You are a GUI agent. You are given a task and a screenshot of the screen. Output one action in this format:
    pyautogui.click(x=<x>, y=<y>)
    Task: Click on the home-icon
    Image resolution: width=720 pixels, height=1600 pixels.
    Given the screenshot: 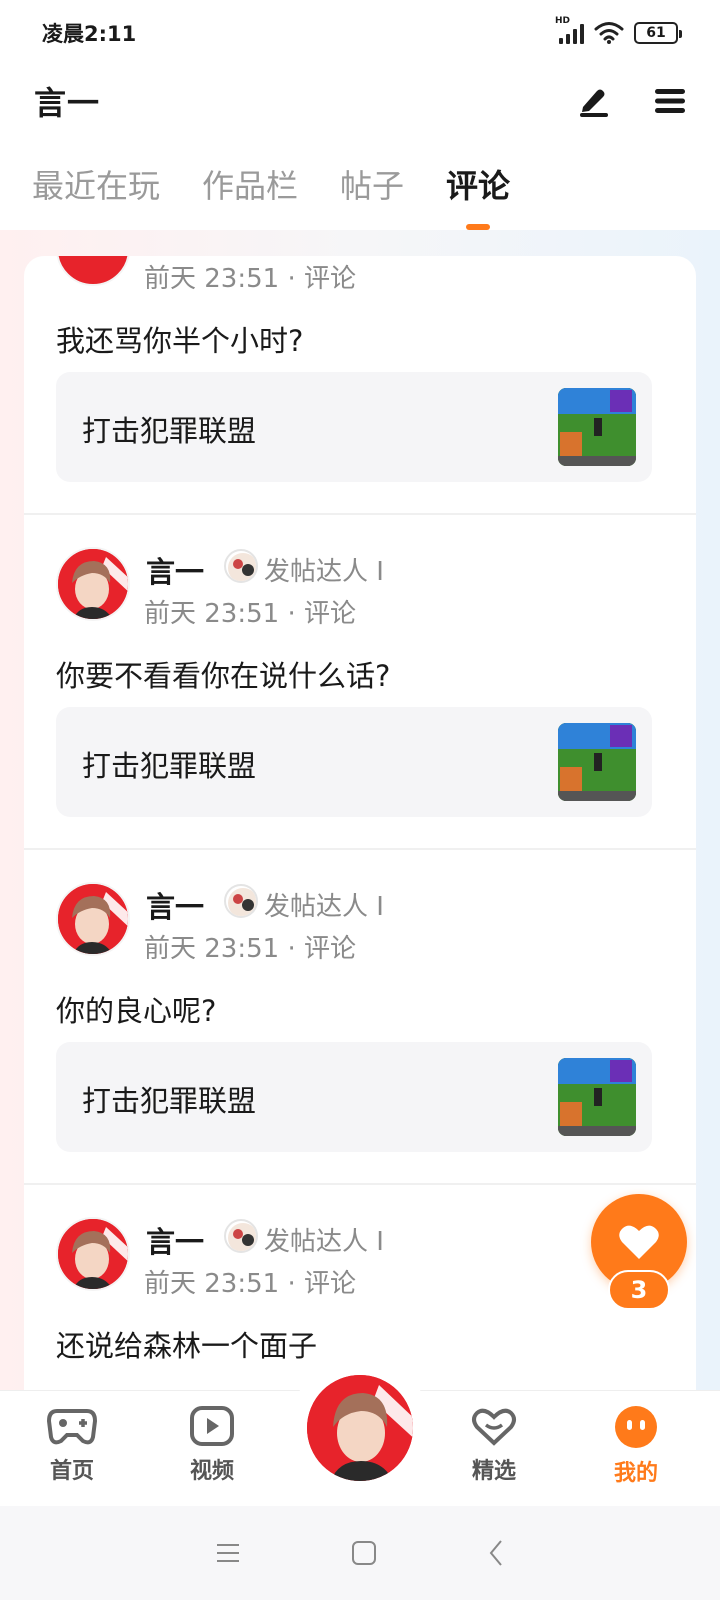 What is the action you would take?
    pyautogui.click(x=364, y=1553)
    